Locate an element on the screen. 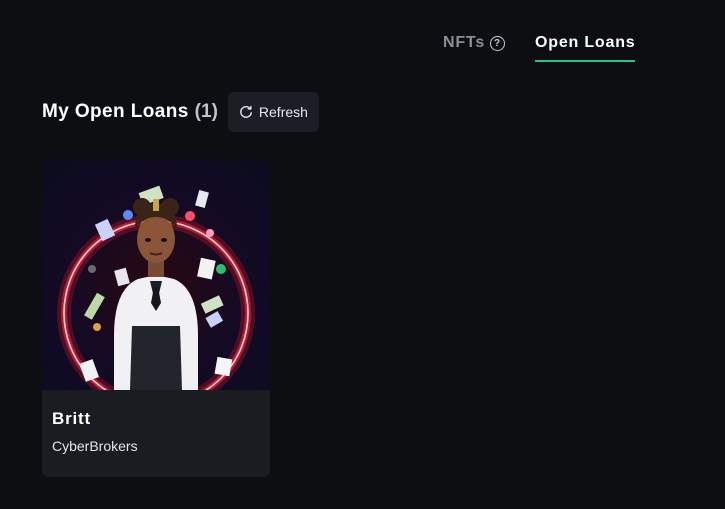  card-info: Britt CyberBrokers is located at coordinates (156, 422).